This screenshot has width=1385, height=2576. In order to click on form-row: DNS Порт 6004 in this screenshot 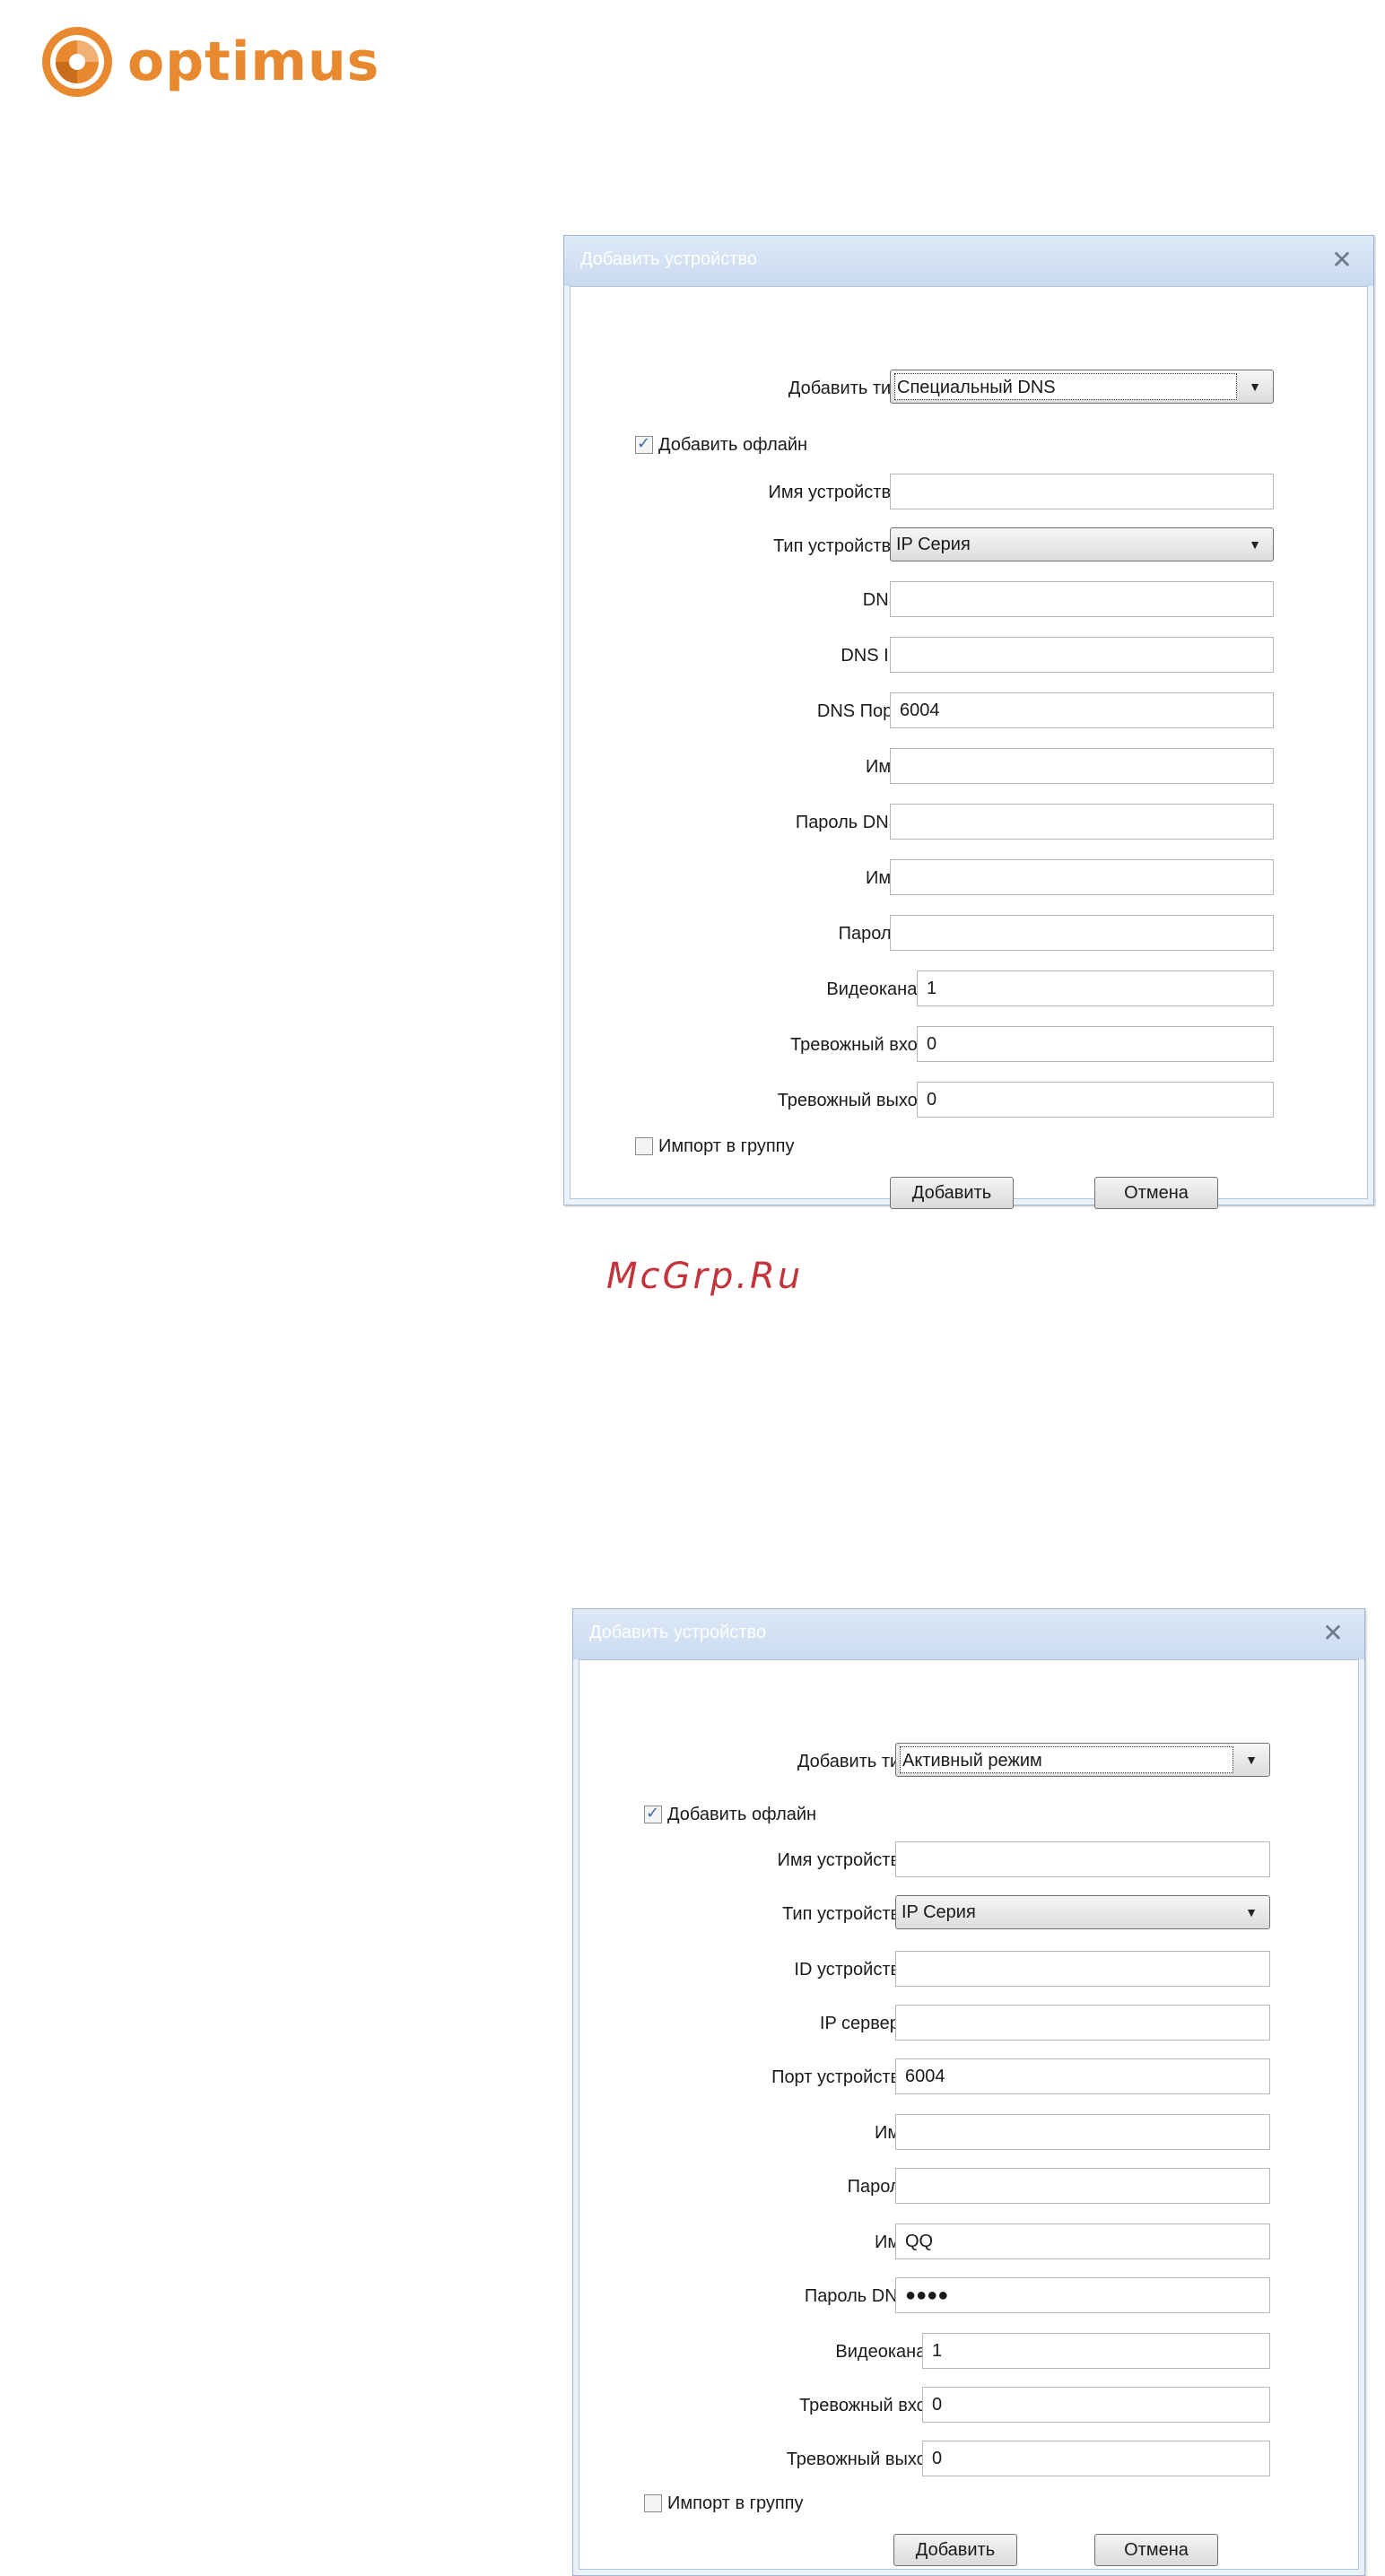, I will do `click(969, 710)`.